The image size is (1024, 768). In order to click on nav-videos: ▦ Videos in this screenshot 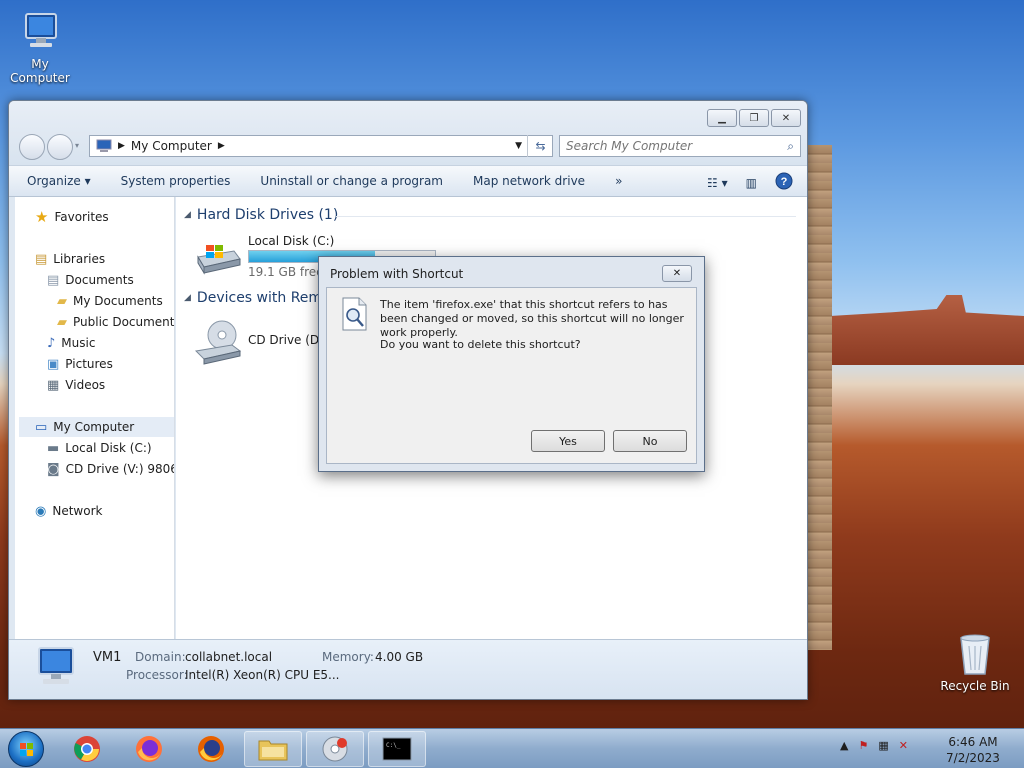, I will do `click(76, 385)`.